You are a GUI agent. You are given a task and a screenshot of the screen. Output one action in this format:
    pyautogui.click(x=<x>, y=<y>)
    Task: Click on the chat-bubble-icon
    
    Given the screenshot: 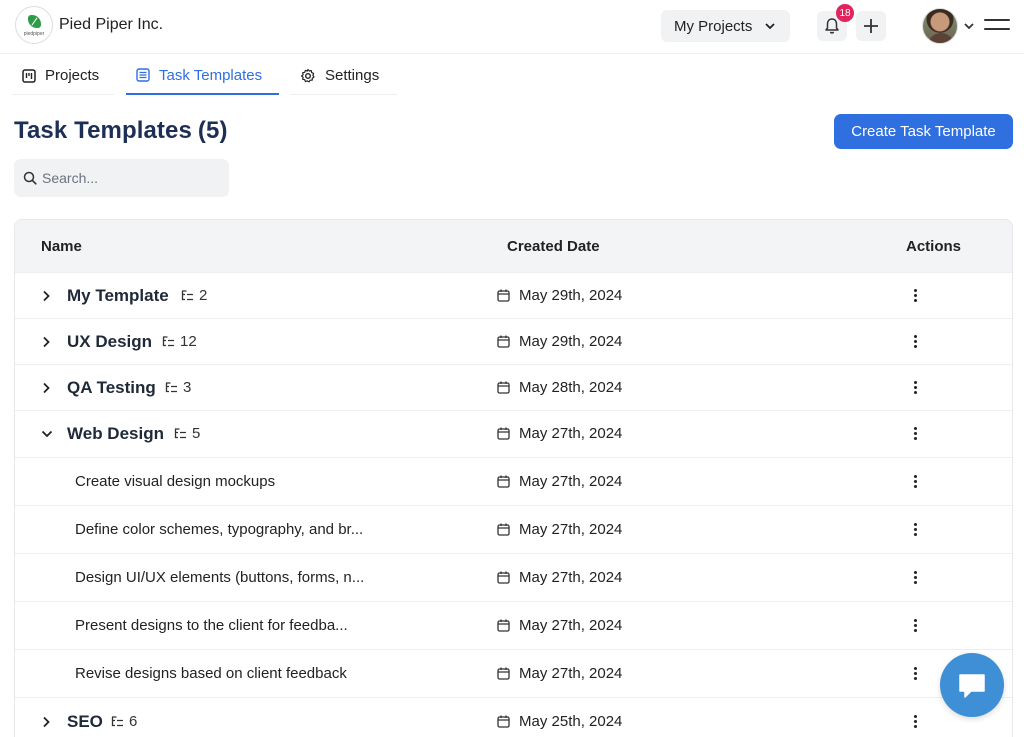 What is the action you would take?
    pyautogui.click(x=972, y=686)
    